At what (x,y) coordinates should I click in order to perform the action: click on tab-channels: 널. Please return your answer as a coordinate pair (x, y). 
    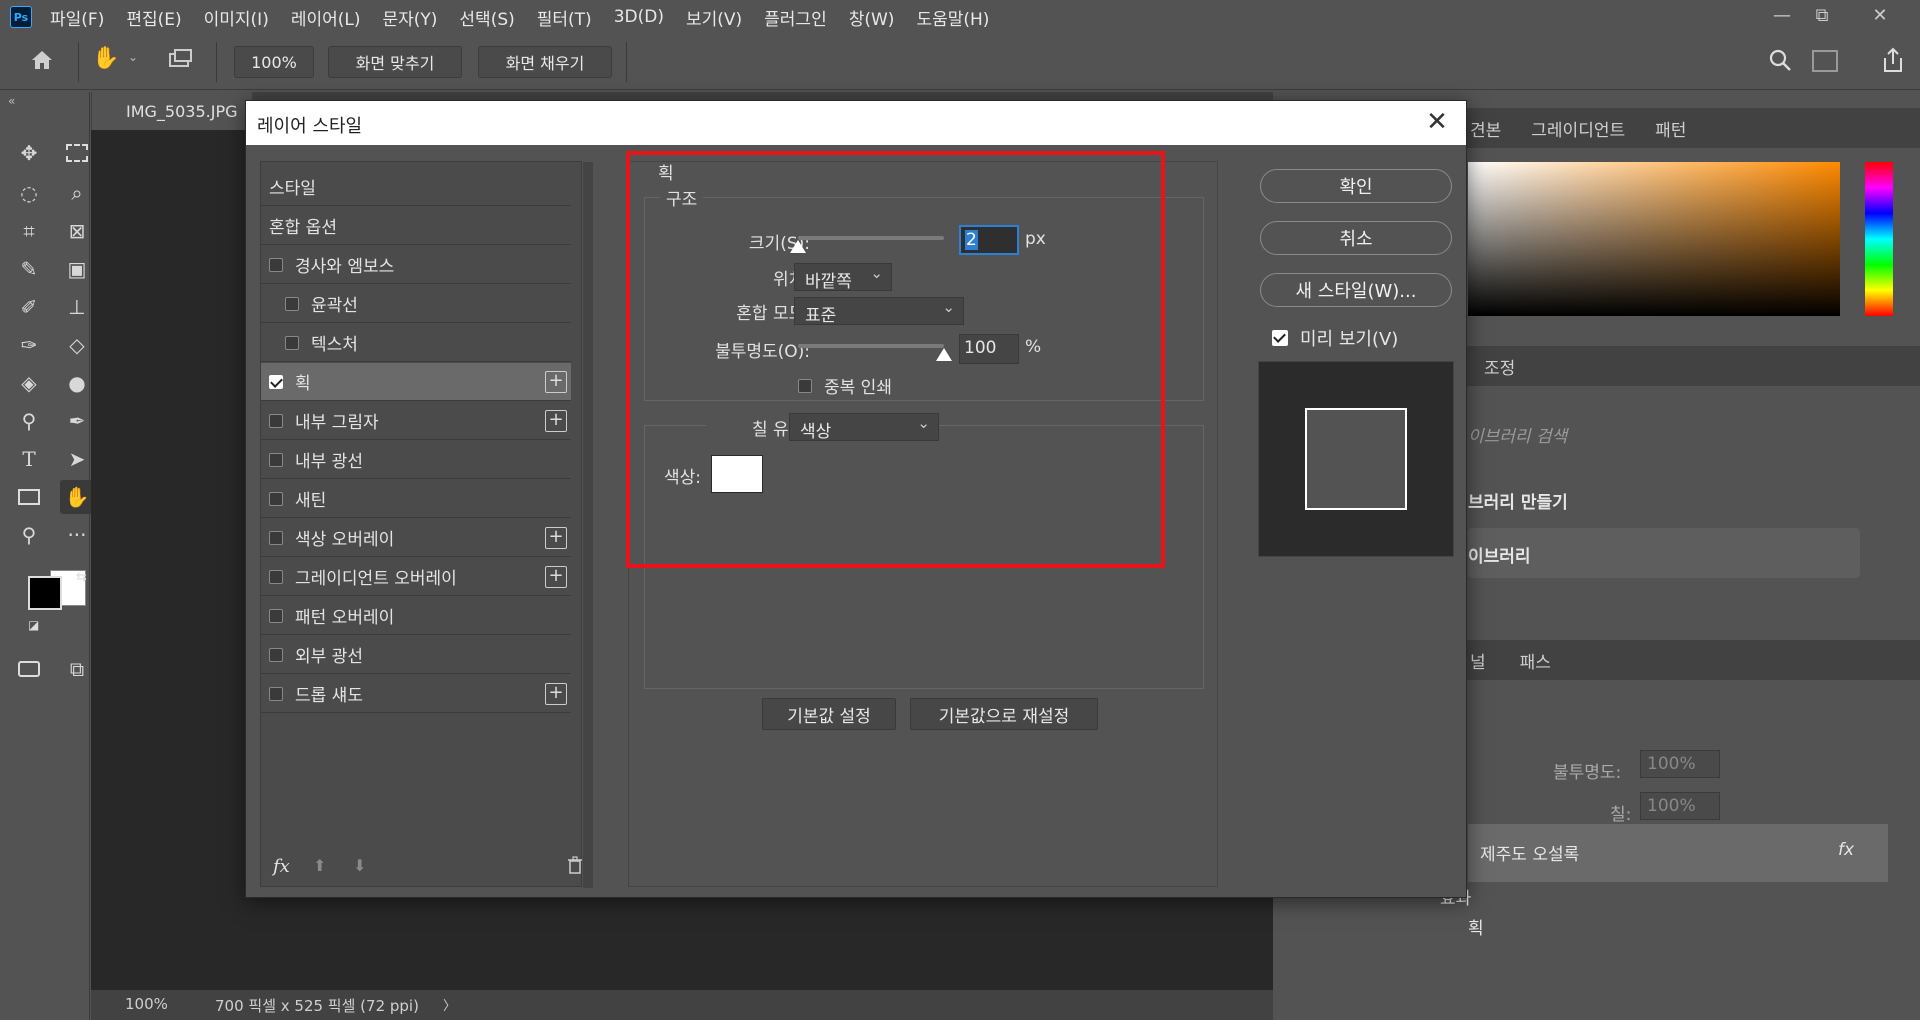
    Looking at the image, I should click on (1478, 660).